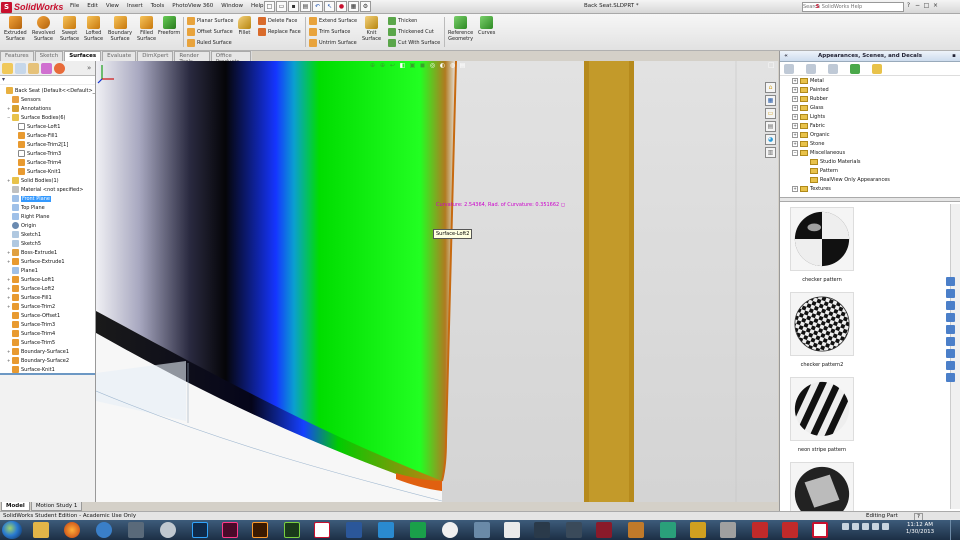 The height and width of the screenshot is (540, 960). Describe the element at coordinates (47, 135) in the screenshot. I see `tree-item: Surface-Fill1` at that location.